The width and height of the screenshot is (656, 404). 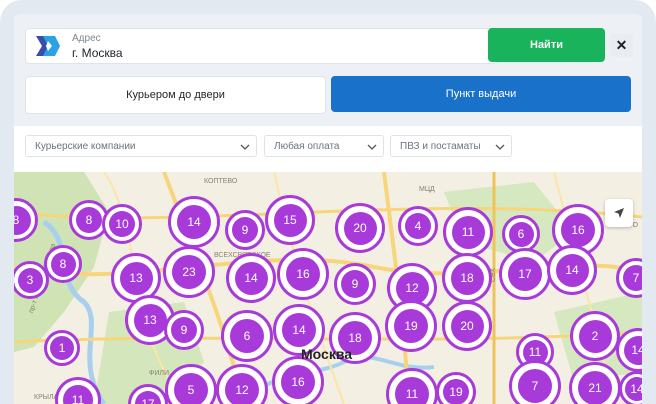 I want to click on map-cluster-marker: 11, so click(x=468, y=232).